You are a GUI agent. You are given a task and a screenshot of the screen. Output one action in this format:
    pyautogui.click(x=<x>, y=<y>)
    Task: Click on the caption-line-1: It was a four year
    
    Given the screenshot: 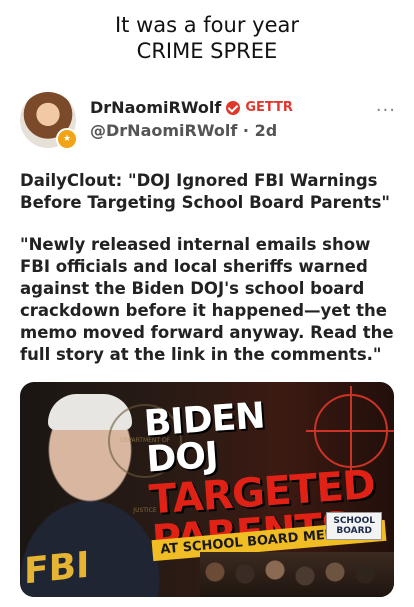 What is the action you would take?
    pyautogui.click(x=207, y=25)
    